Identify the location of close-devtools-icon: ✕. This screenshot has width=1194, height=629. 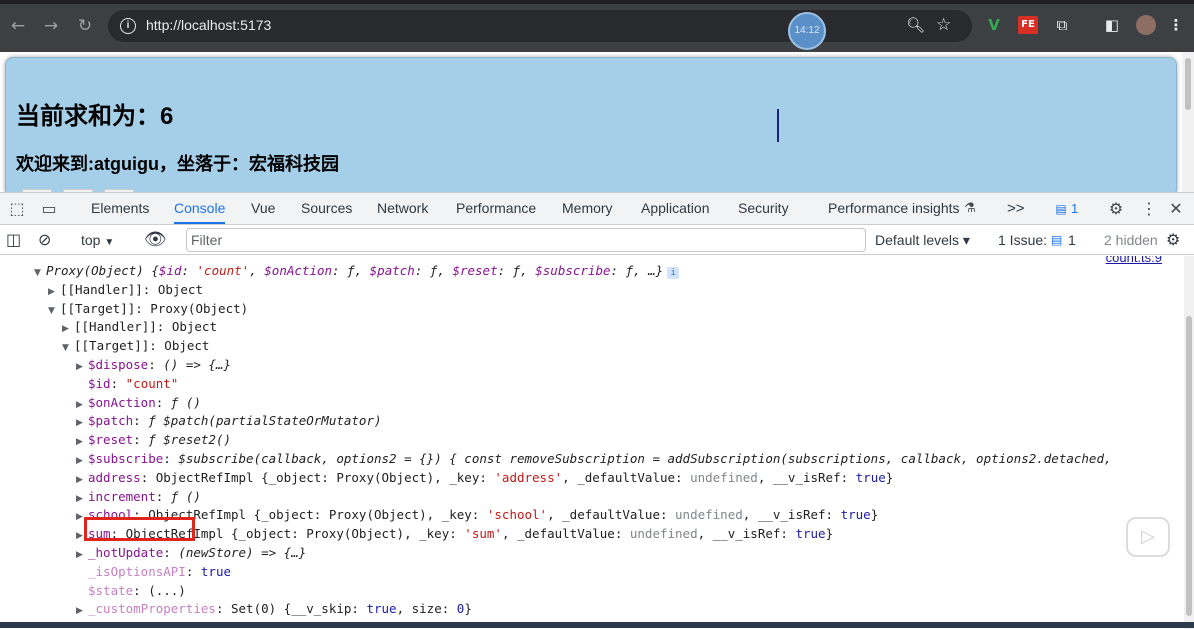
(1176, 209).